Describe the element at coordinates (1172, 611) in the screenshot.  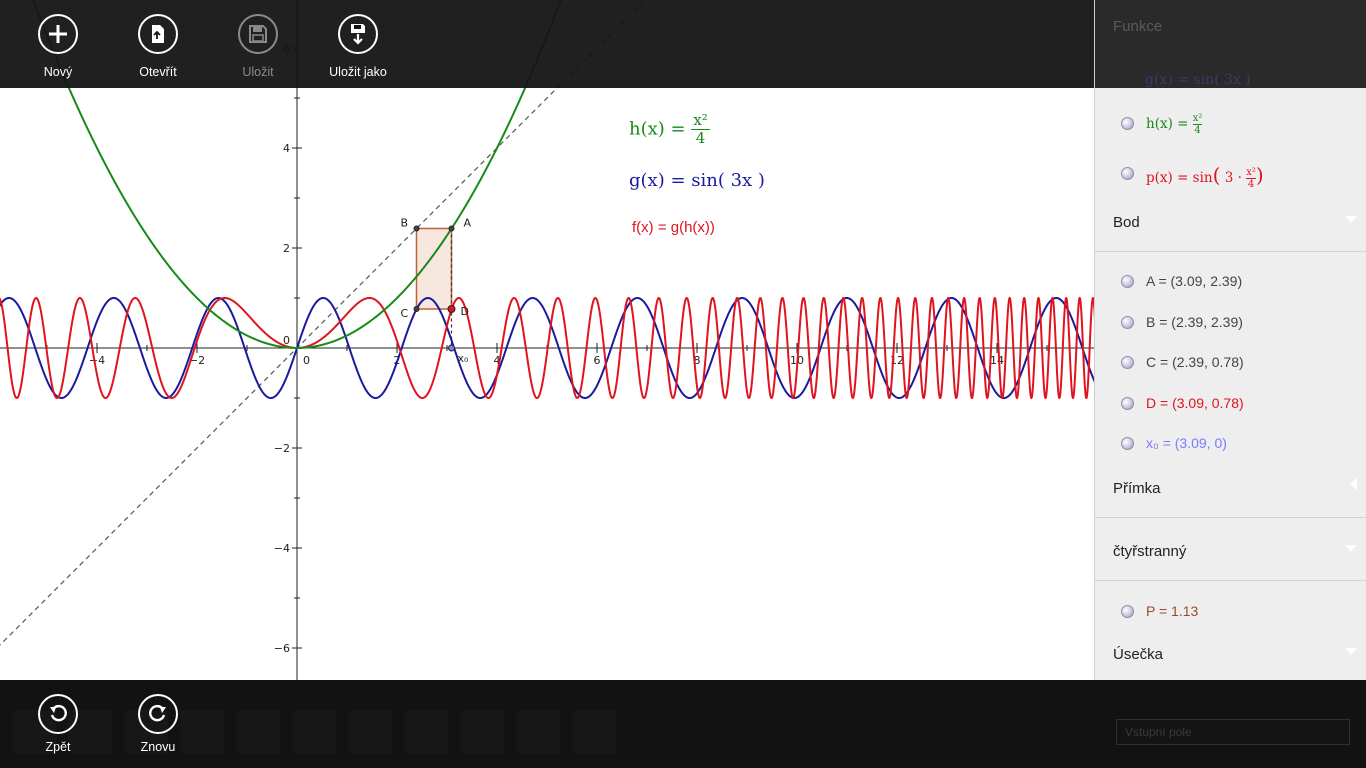
I see `item-polygon-text: P = 1.13` at that location.